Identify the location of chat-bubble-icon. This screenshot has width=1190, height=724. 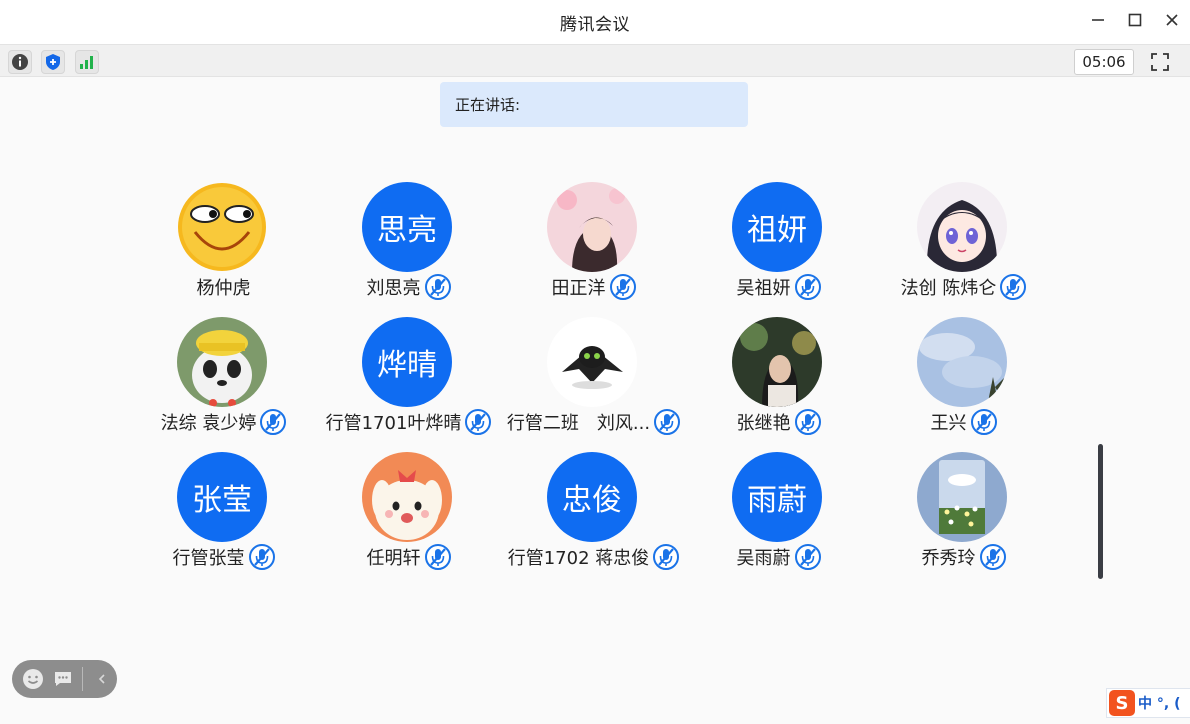
(63, 679).